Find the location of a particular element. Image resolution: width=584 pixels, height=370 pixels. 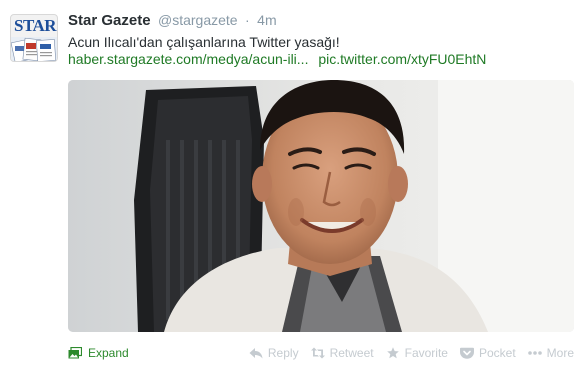

author-name: Star Gazete is located at coordinates (109, 20).